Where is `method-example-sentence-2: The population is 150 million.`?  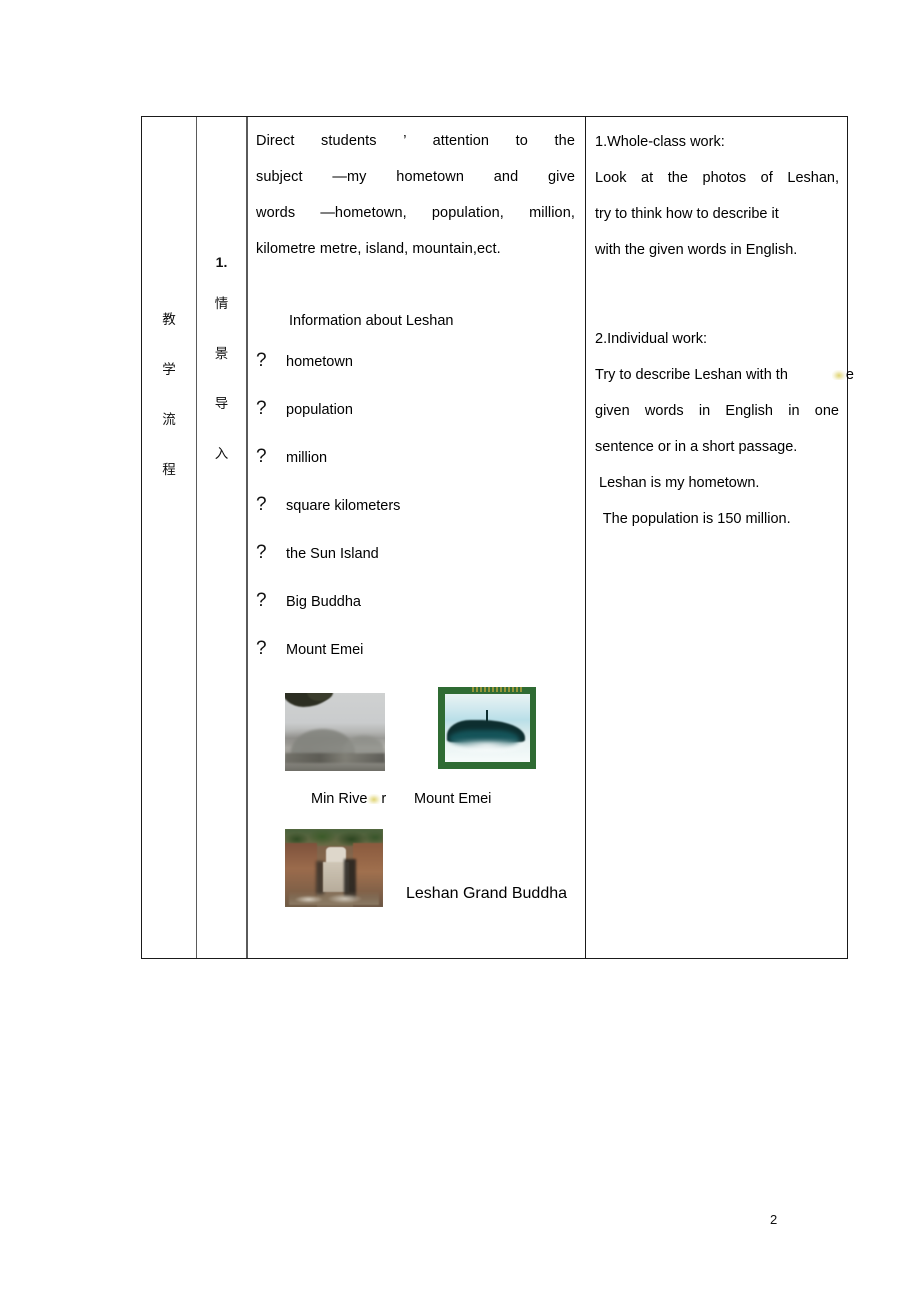
method-example-sentence-2: The population is 150 million. is located at coordinates (693, 519).